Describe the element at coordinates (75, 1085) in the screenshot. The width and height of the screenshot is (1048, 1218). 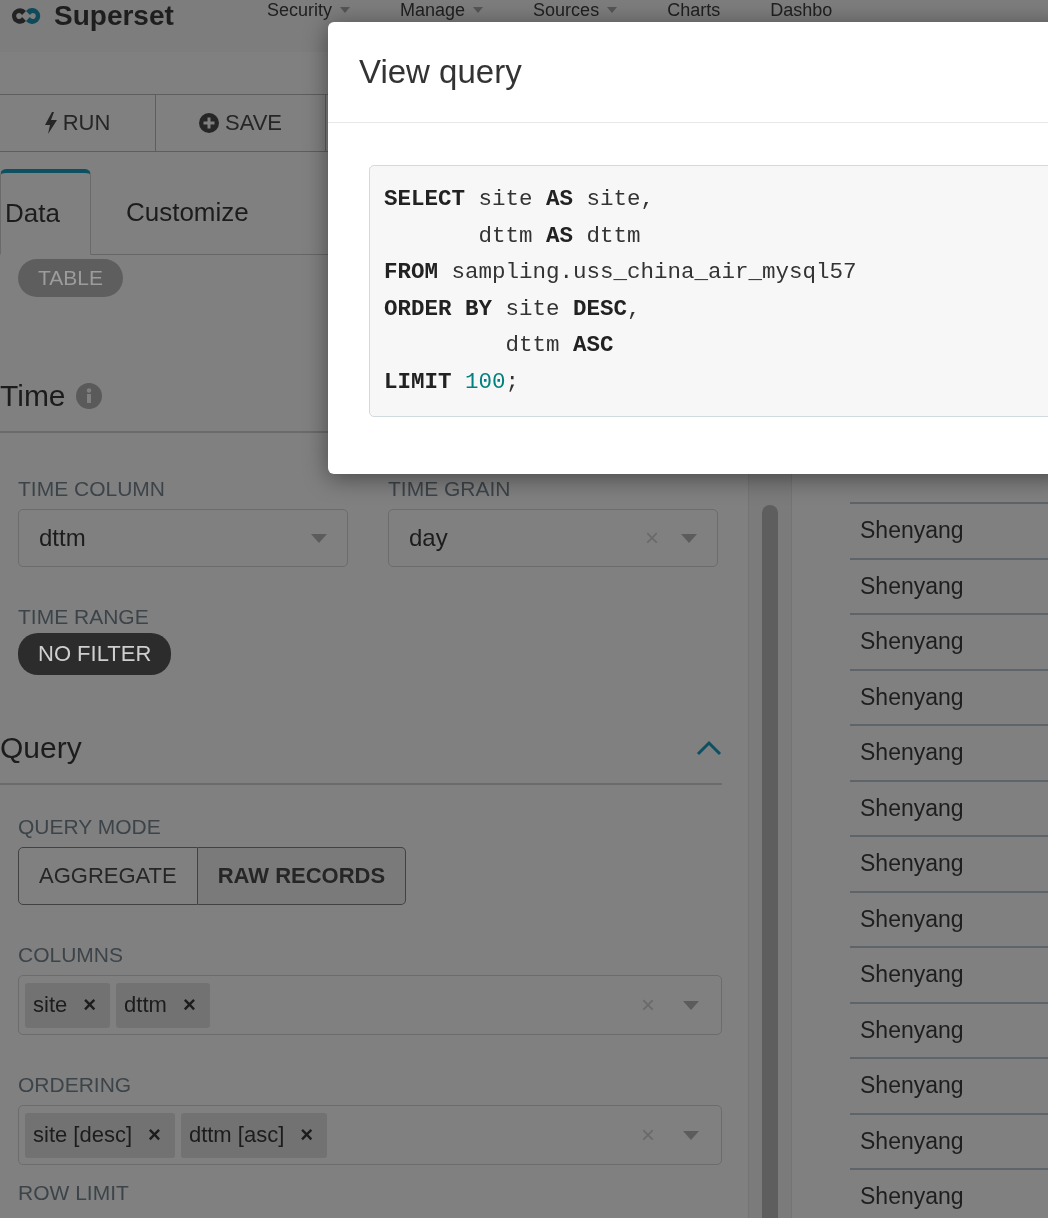
I see `field-label: ORDERING` at that location.